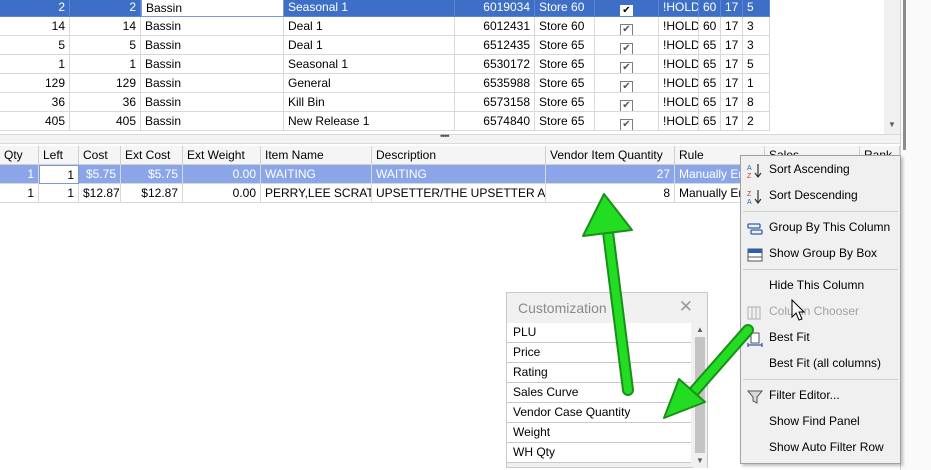  I want to click on annotation-arrow-up, so click(608, 294).